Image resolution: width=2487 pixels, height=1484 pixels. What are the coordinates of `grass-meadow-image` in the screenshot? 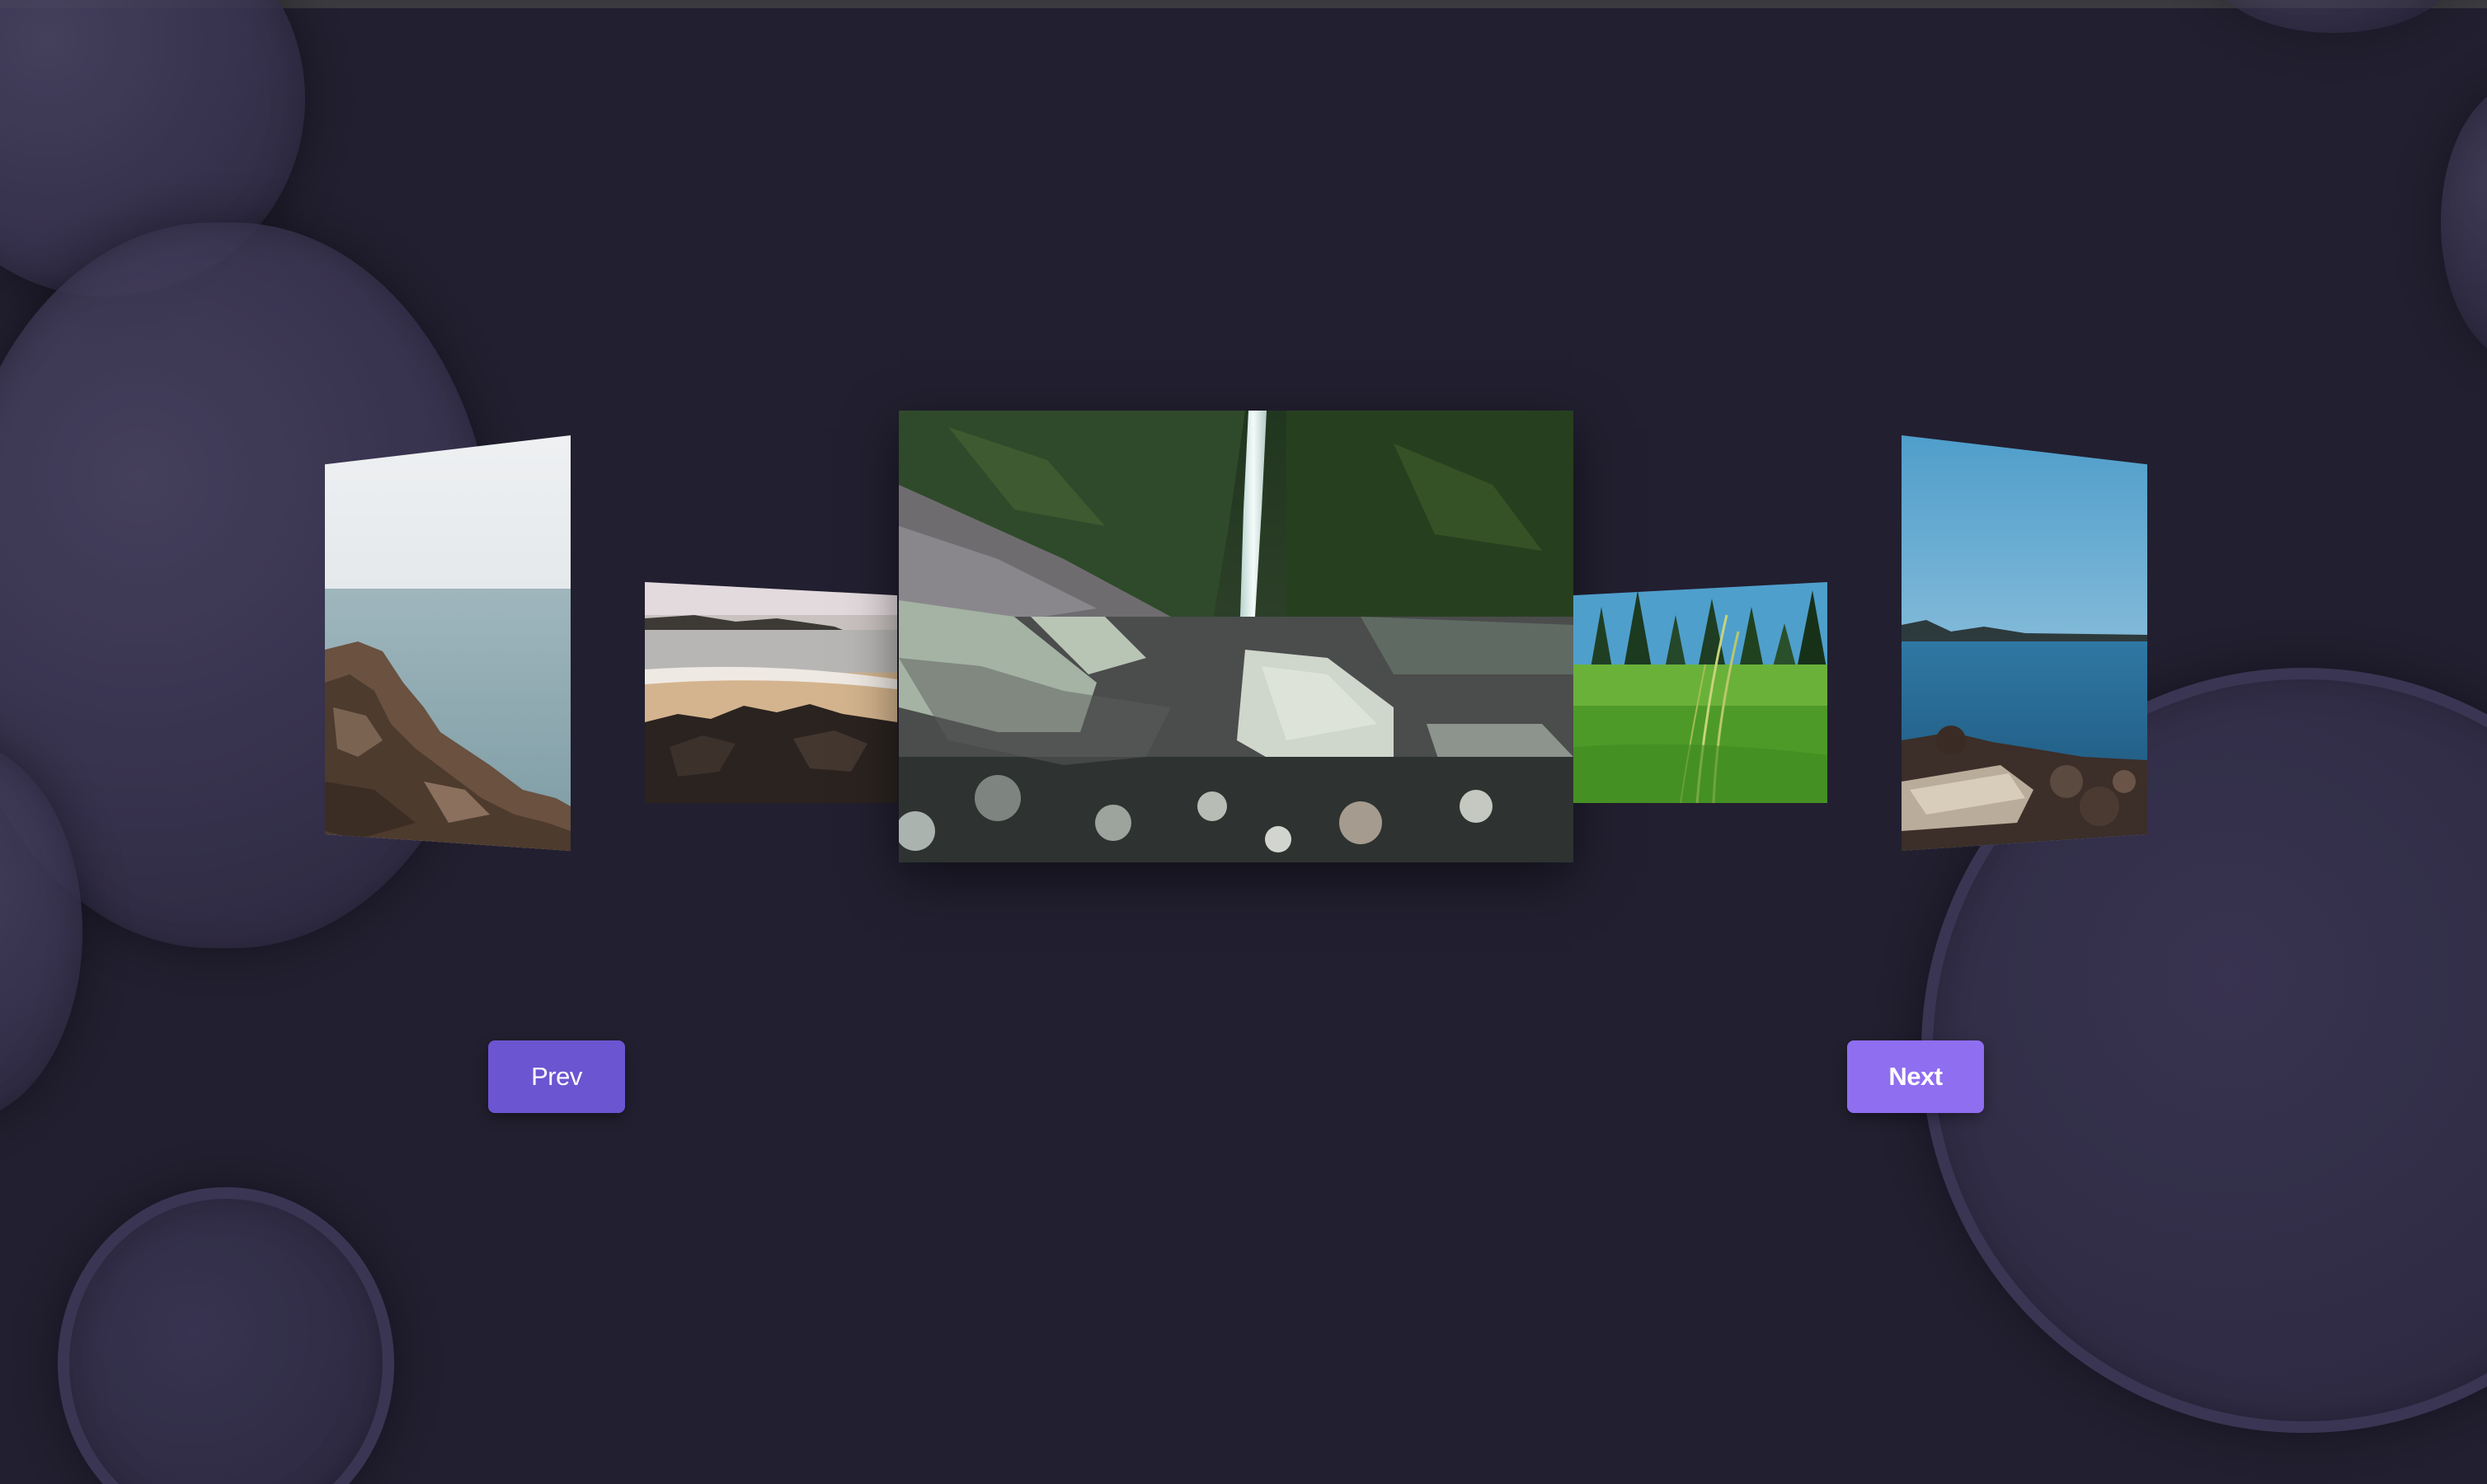 It's located at (1700, 692).